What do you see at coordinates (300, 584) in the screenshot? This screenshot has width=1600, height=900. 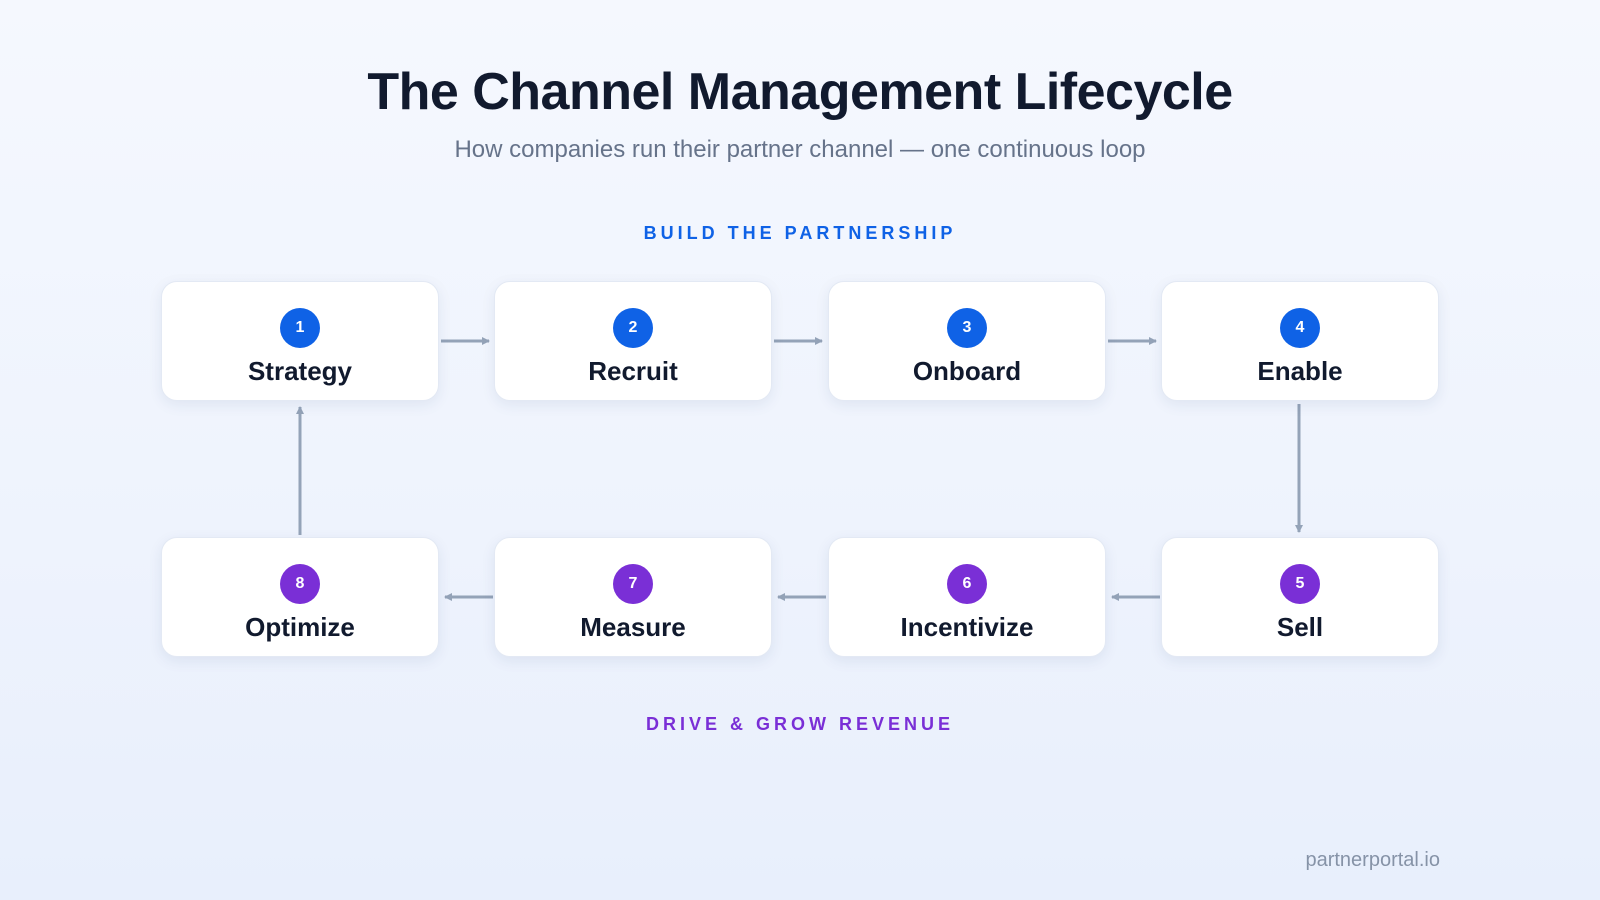 I see `step-number-badge: 8` at bounding box center [300, 584].